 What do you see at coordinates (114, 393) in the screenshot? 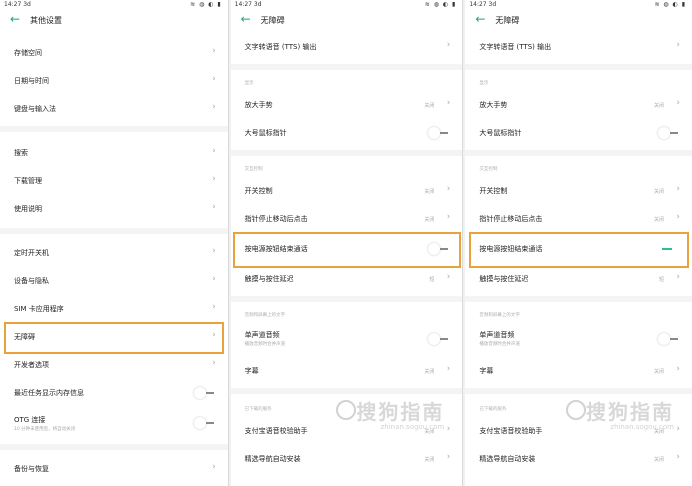
I see `settings-item-memory-info: 最近任务显示内存信息` at bounding box center [114, 393].